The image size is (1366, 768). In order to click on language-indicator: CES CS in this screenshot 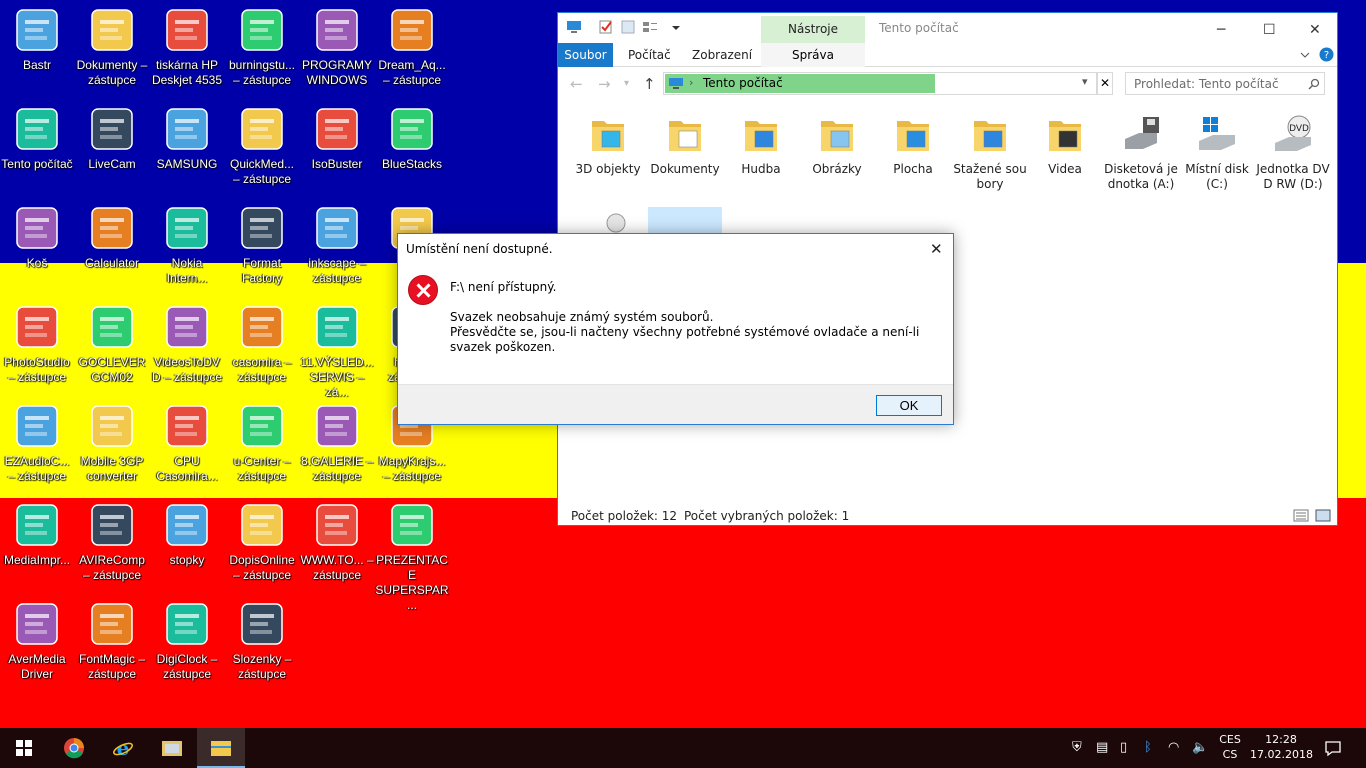, I will do `click(1230, 747)`.